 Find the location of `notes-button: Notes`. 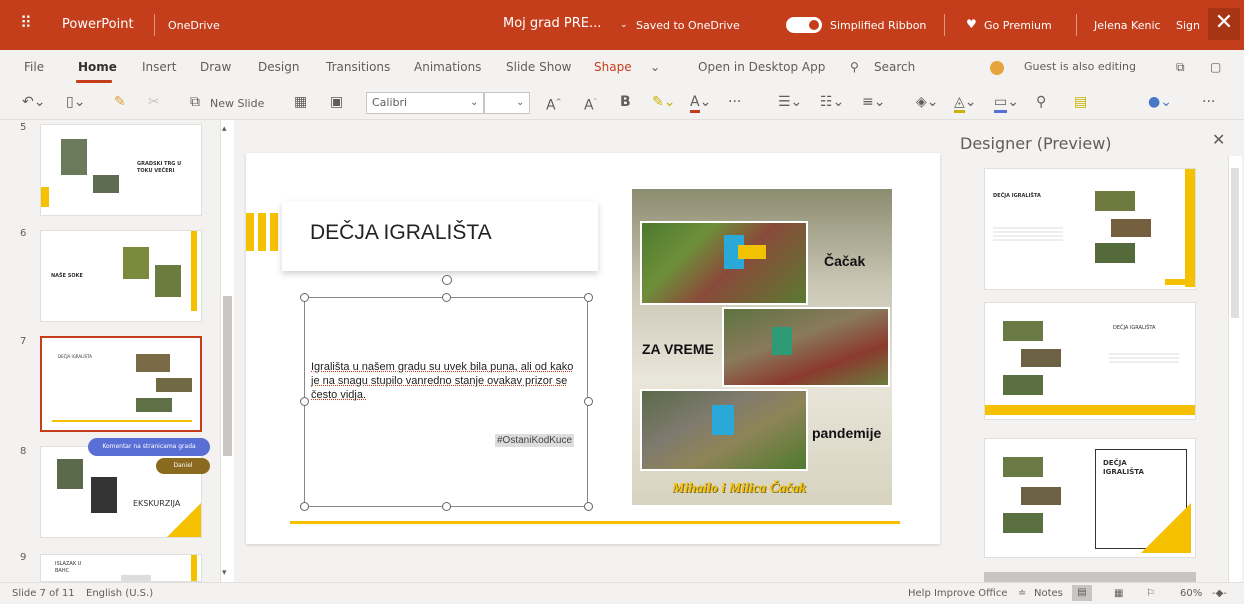

notes-button: Notes is located at coordinates (1048, 593).